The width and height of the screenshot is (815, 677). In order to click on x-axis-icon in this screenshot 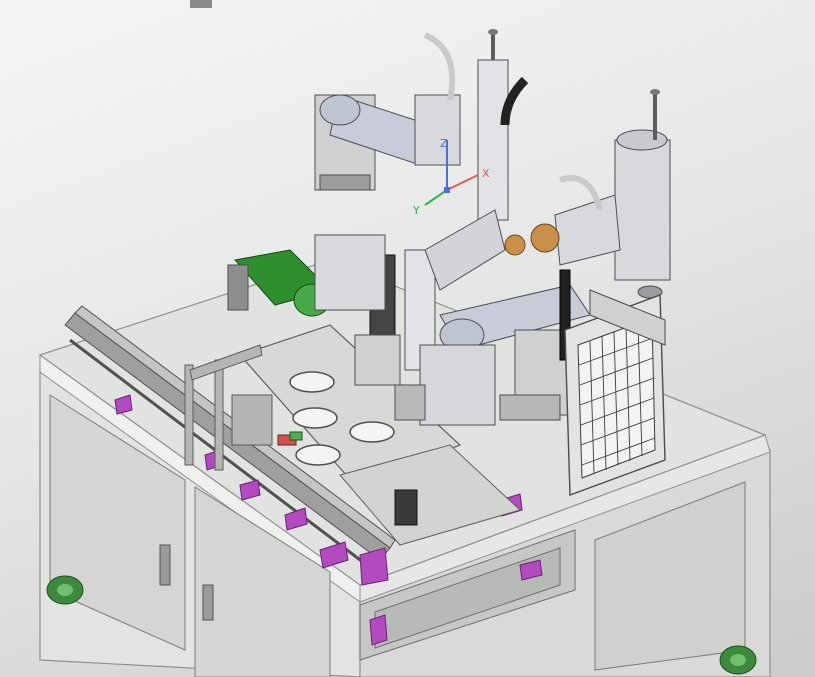, I will do `click(462, 182)`.